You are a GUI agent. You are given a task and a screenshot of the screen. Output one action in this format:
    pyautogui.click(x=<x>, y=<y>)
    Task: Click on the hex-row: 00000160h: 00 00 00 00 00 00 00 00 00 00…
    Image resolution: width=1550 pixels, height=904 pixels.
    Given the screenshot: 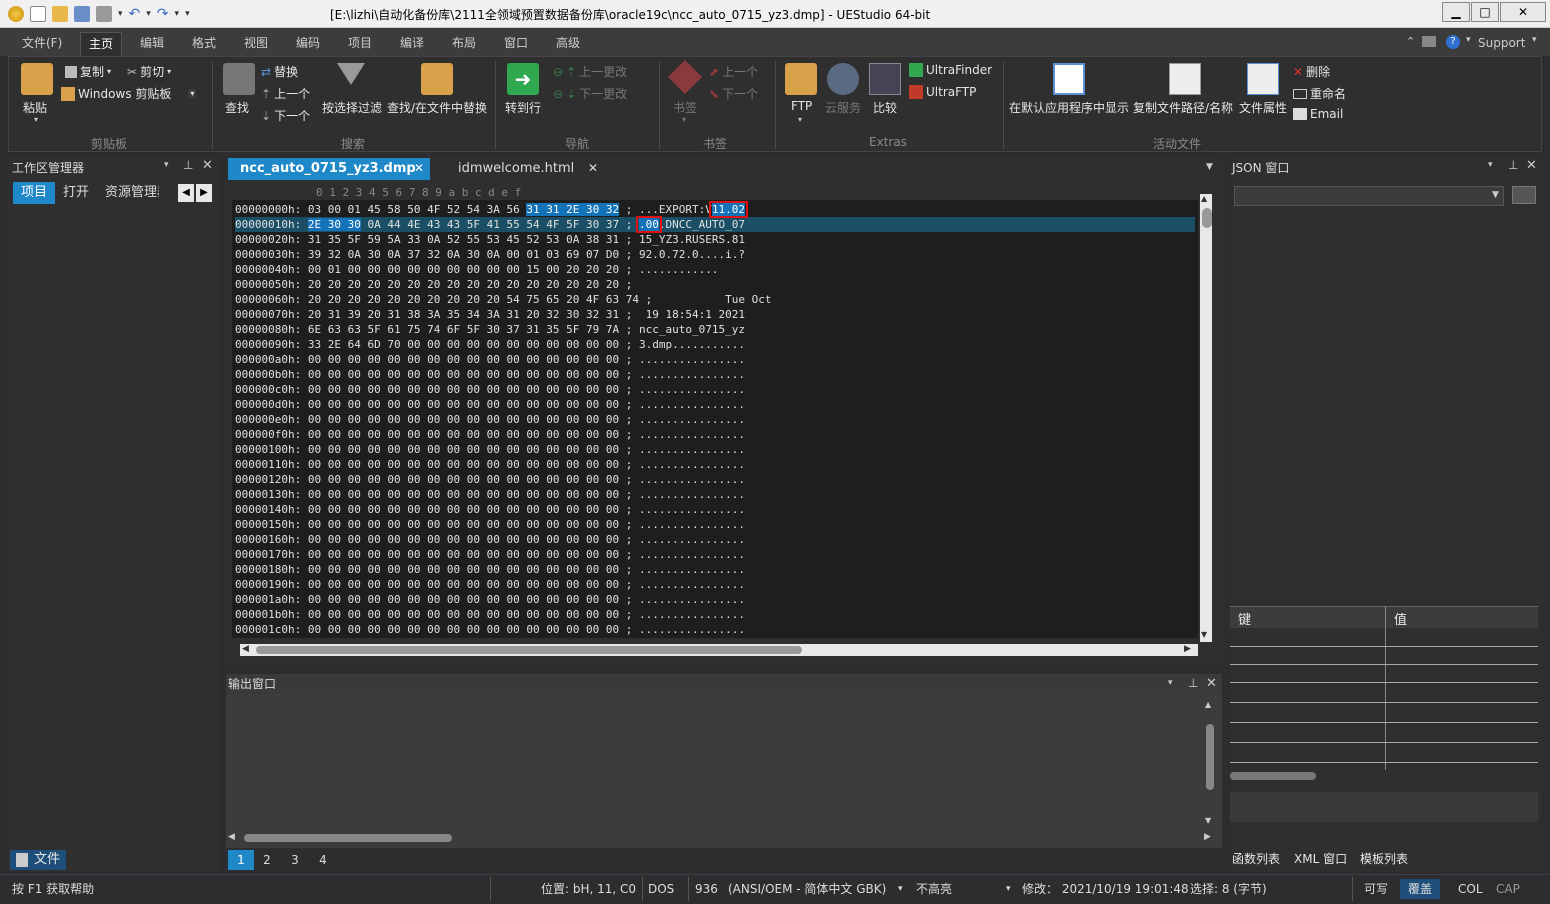 What is the action you would take?
    pyautogui.click(x=490, y=539)
    